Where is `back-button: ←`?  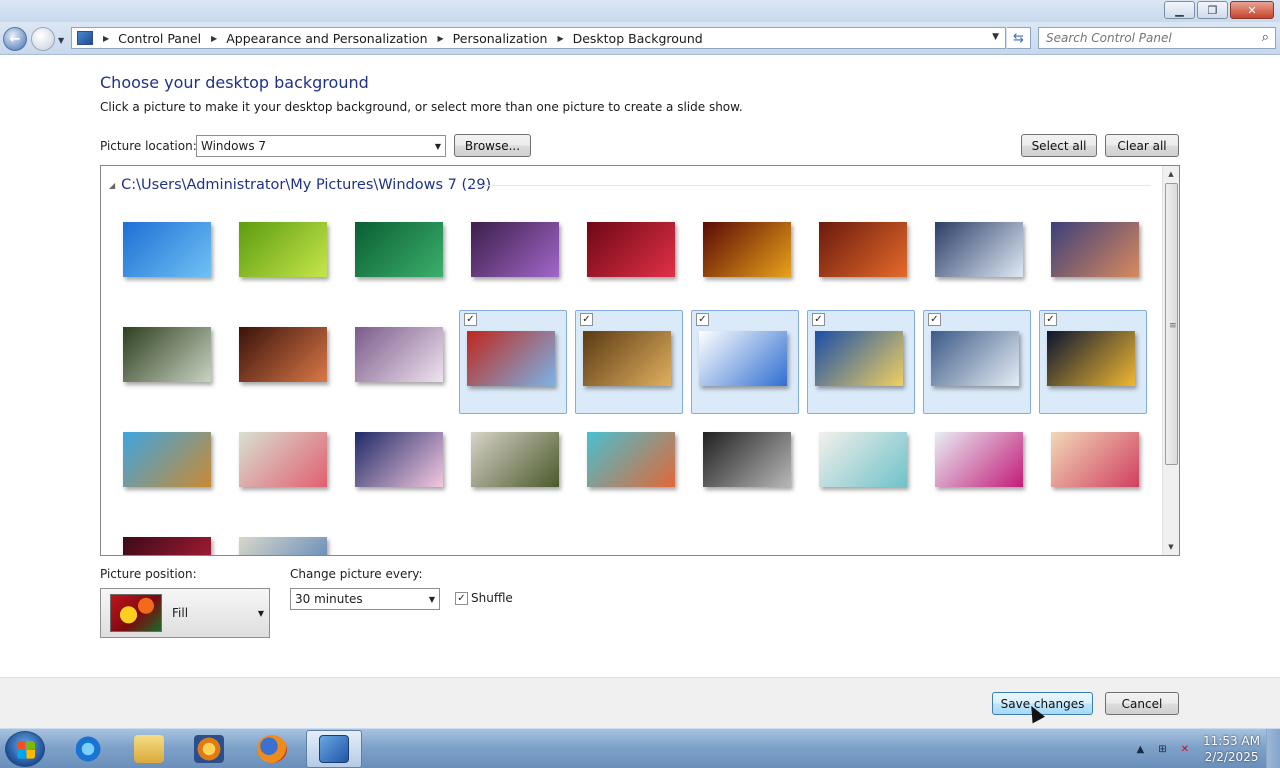 back-button: ← is located at coordinates (15, 39).